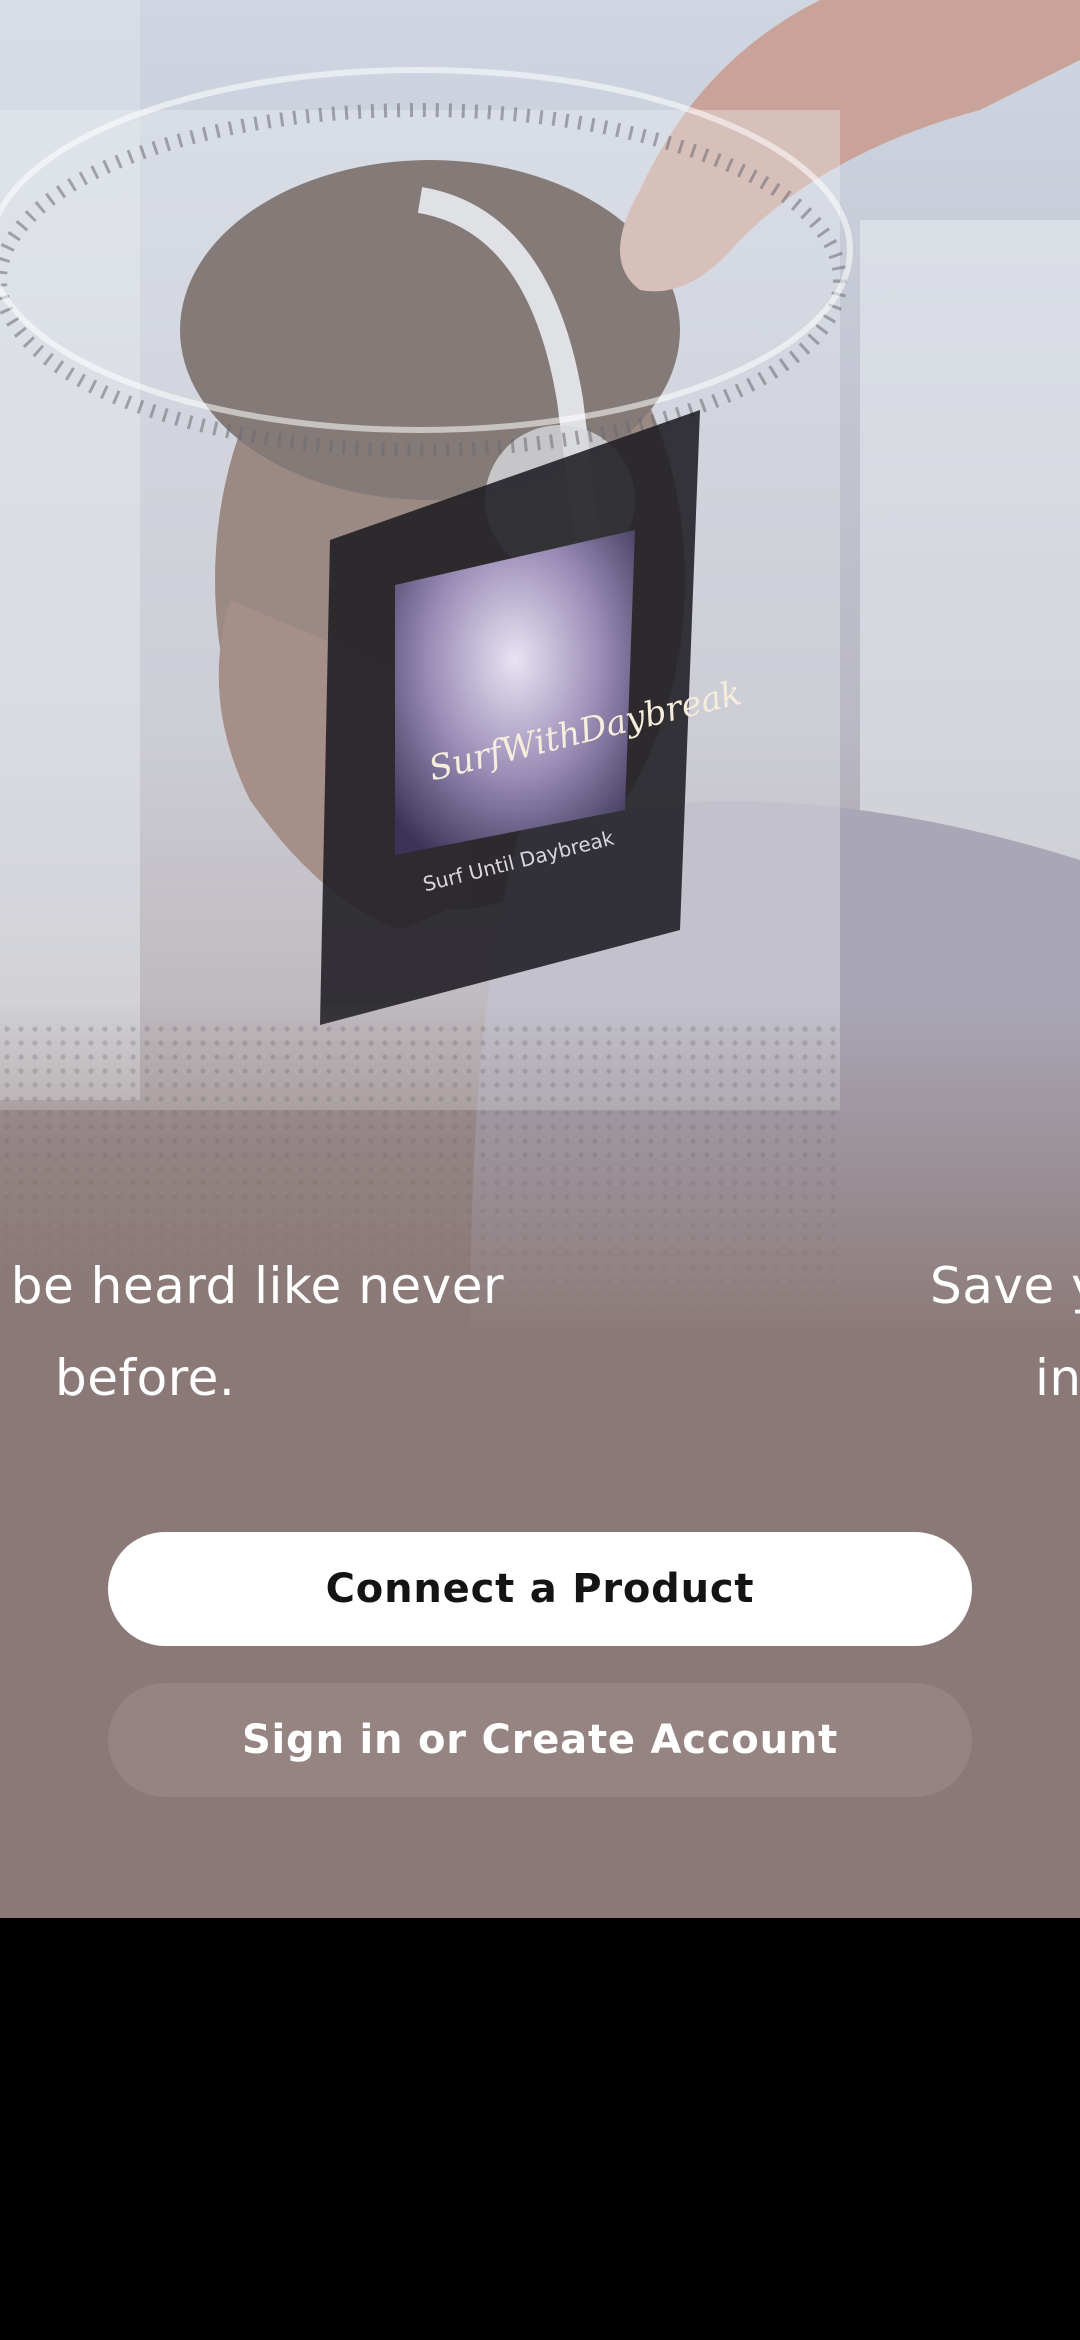  Describe the element at coordinates (540, 1589) in the screenshot. I see `connect-product-button: Connect a Product` at that location.